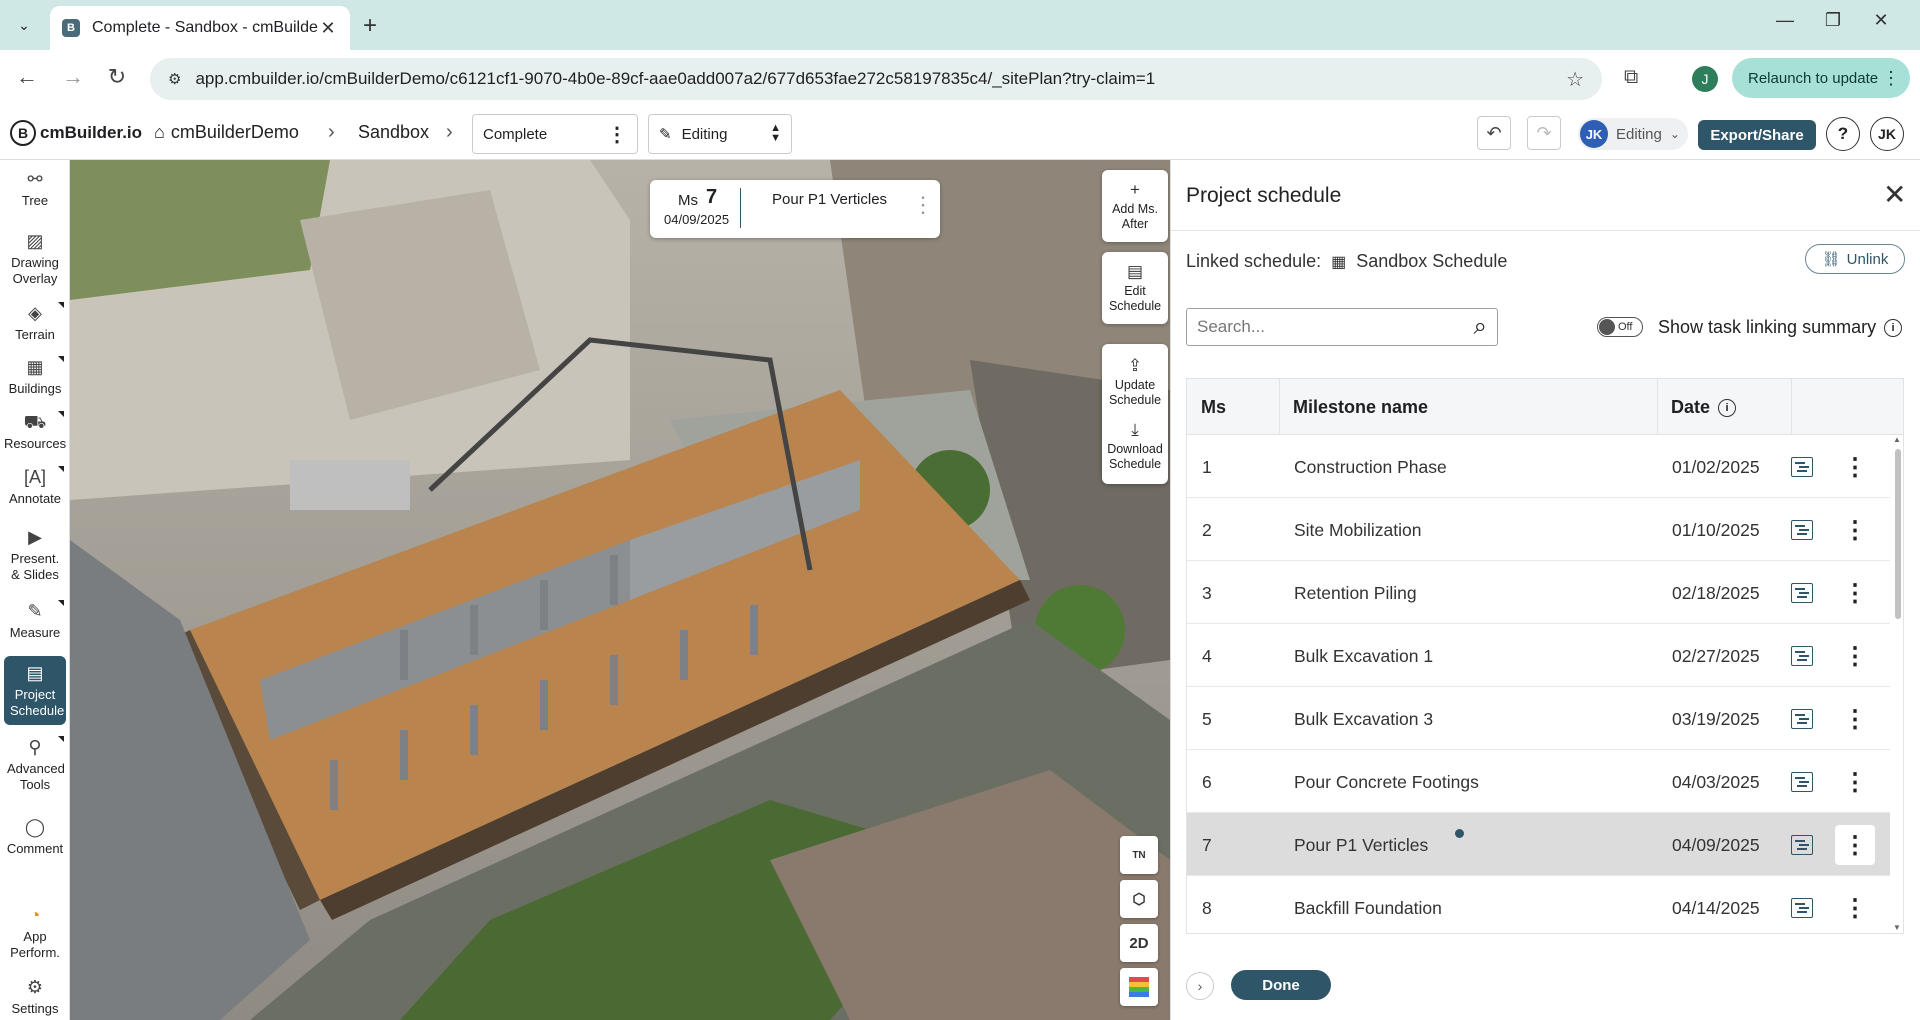 The width and height of the screenshot is (1920, 1020). What do you see at coordinates (923, 205) in the screenshot?
I see `milestone-drag-icon: ⋮` at bounding box center [923, 205].